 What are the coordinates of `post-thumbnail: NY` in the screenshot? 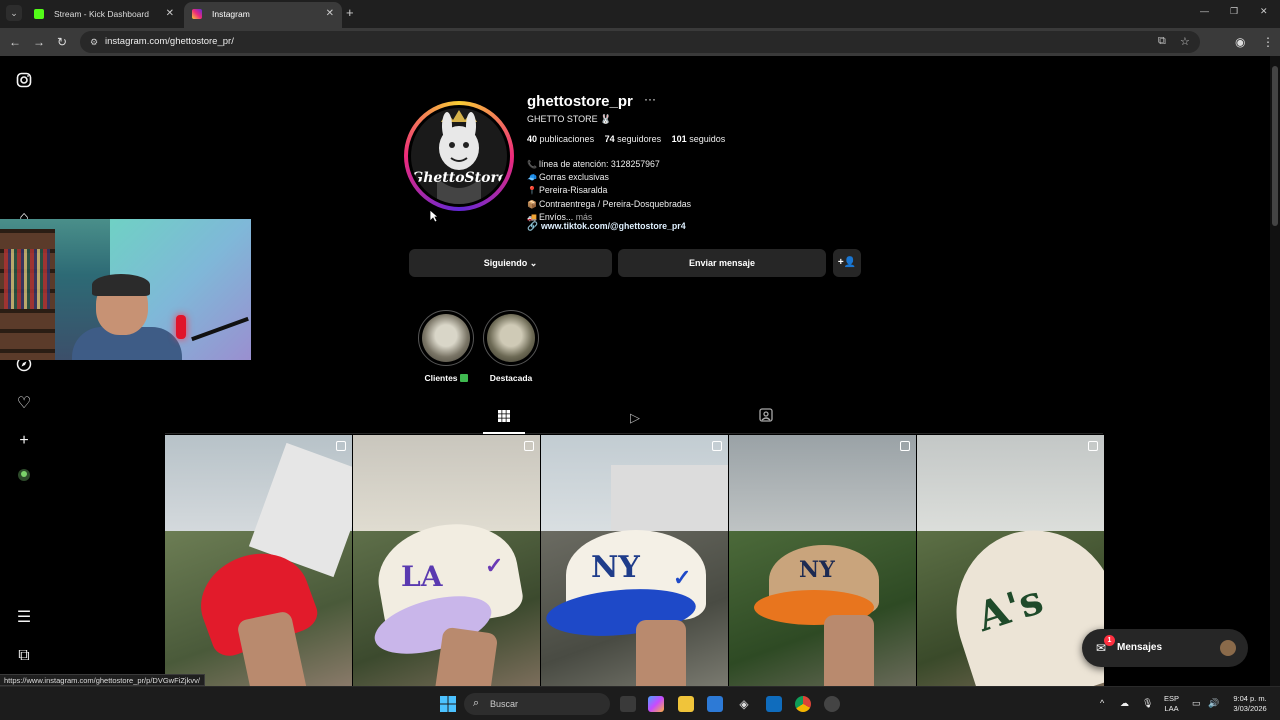 It's located at (822, 560).